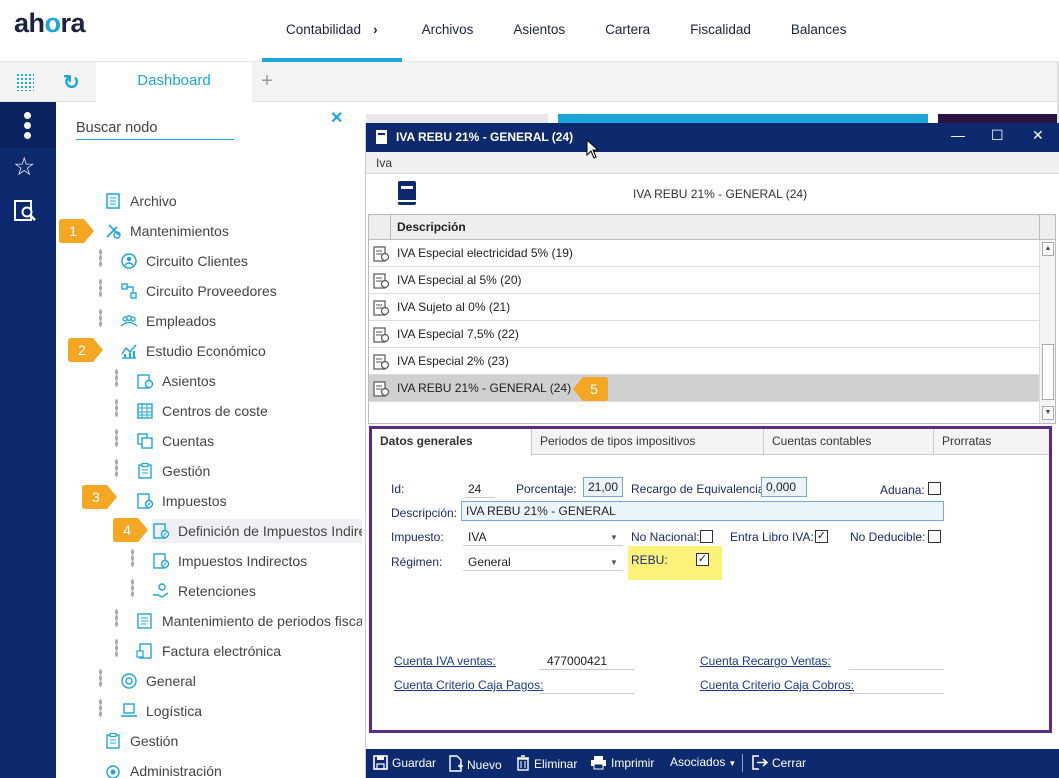  Describe the element at coordinates (113, 201) in the screenshot. I see `document-icon` at that location.